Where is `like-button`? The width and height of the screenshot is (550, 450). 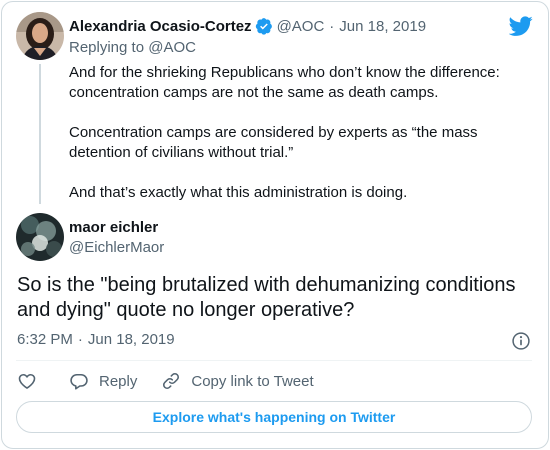 like-button is located at coordinates (27, 381).